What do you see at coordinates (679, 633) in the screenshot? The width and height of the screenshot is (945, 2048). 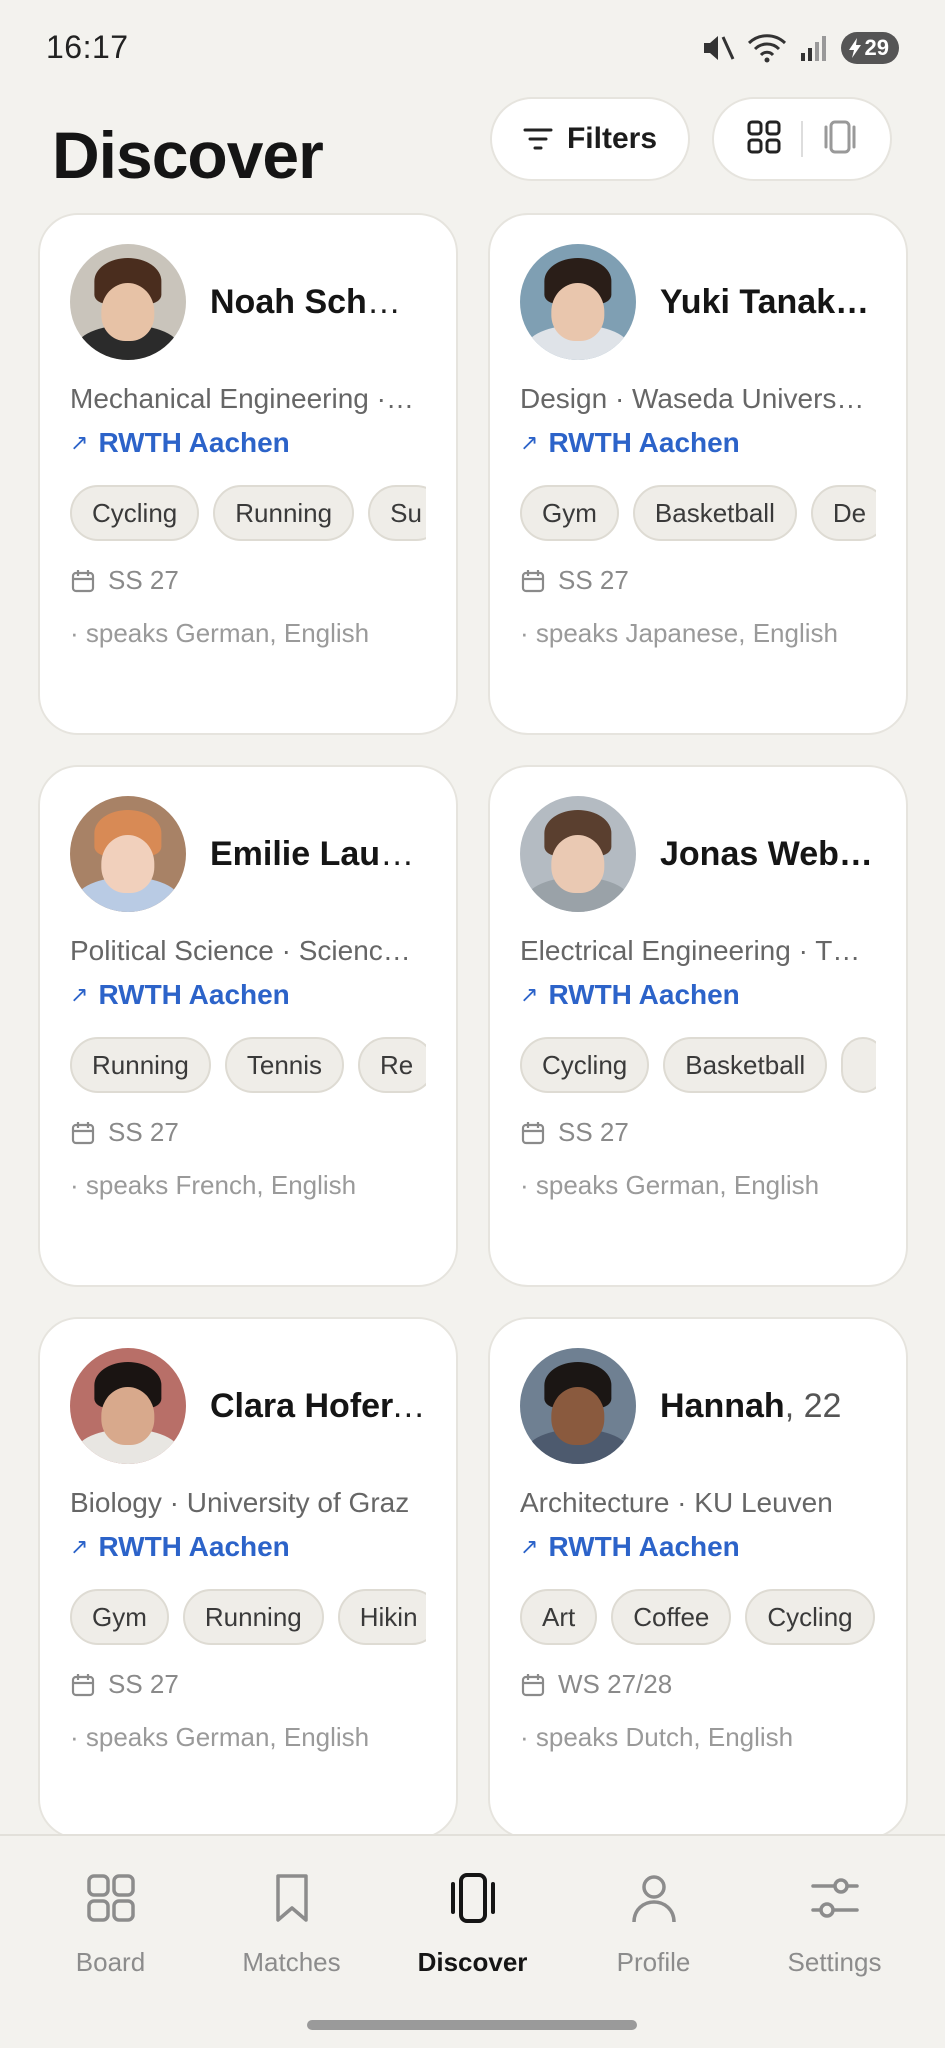 I see `languages-text: · speaks Japanese, English` at bounding box center [679, 633].